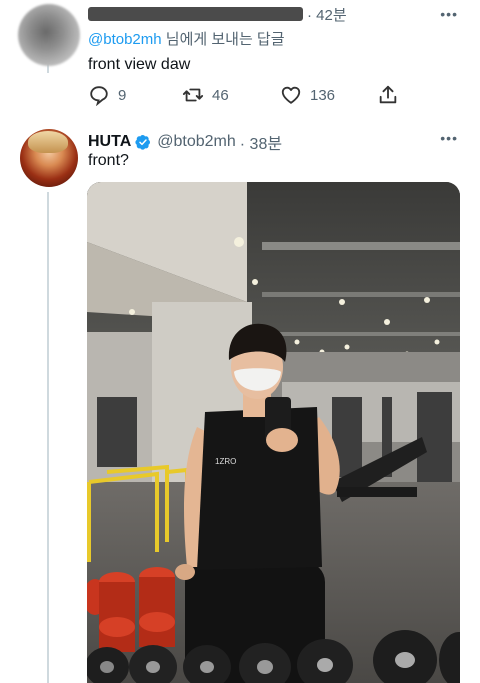 The width and height of the screenshot is (480, 683). What do you see at coordinates (223, 39) in the screenshot?
I see `replying-to-suffix: 님에게 보내는 답글` at bounding box center [223, 39].